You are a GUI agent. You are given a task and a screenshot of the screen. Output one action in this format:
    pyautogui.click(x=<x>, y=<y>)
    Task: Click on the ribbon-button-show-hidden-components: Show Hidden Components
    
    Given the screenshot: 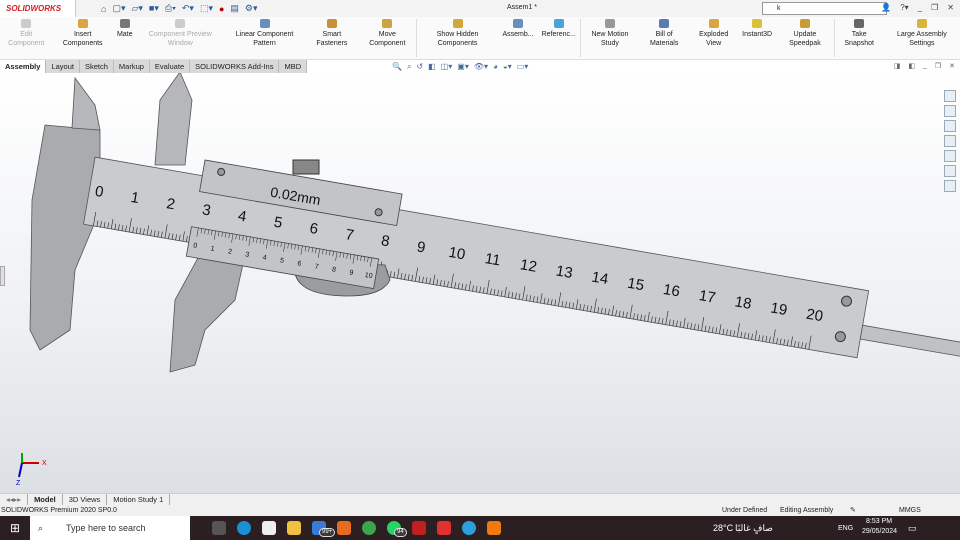 What is the action you would take?
    pyautogui.click(x=458, y=38)
    